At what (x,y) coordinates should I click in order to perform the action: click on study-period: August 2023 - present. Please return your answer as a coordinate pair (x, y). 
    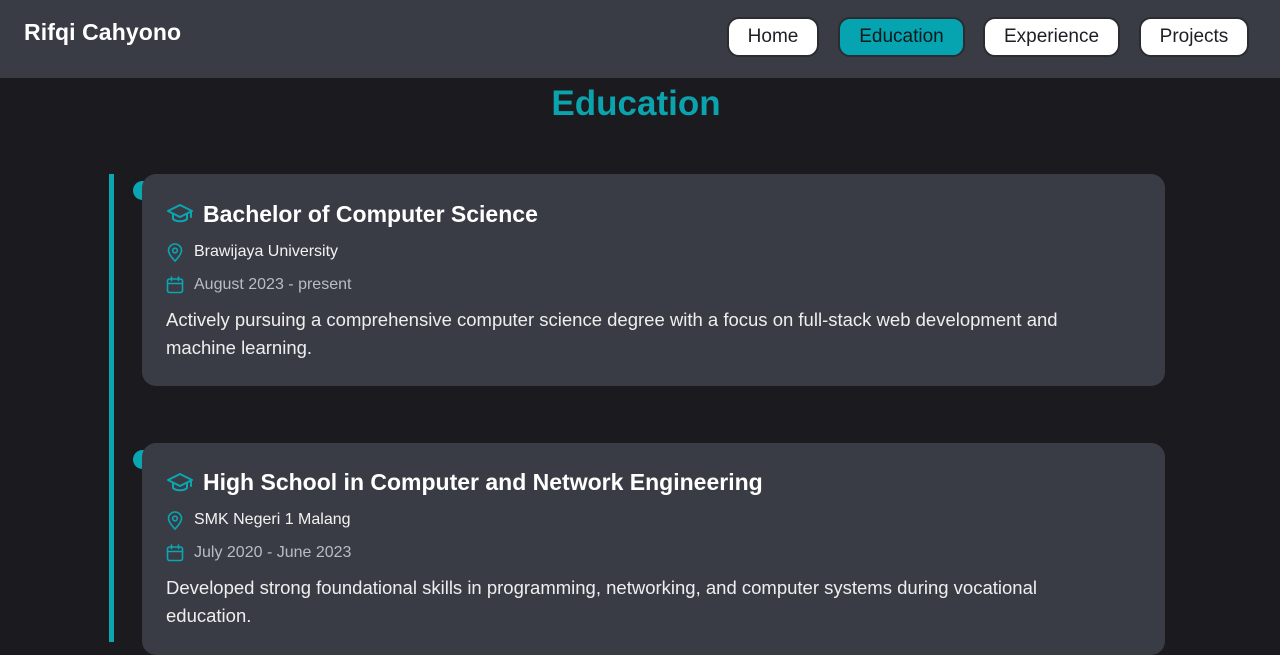
    Looking at the image, I should click on (273, 284).